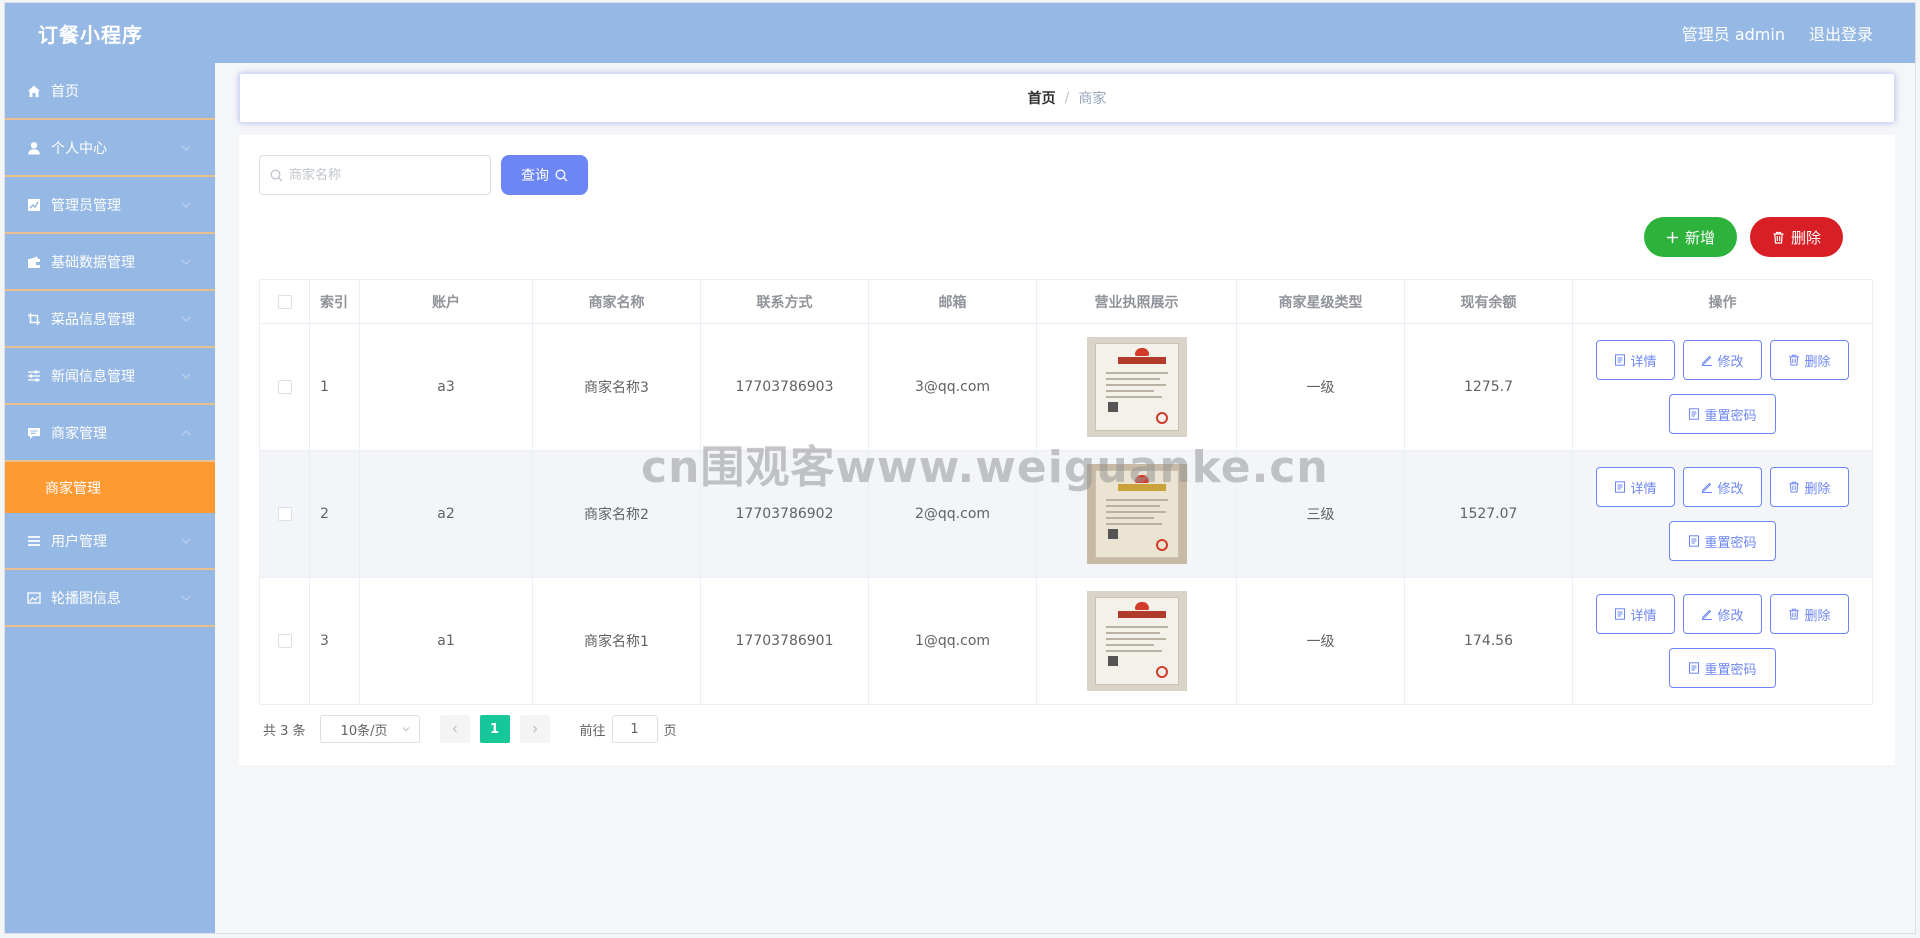 The width and height of the screenshot is (1920, 938). Describe the element at coordinates (186, 432) in the screenshot. I see `chevron-up-icon` at that location.